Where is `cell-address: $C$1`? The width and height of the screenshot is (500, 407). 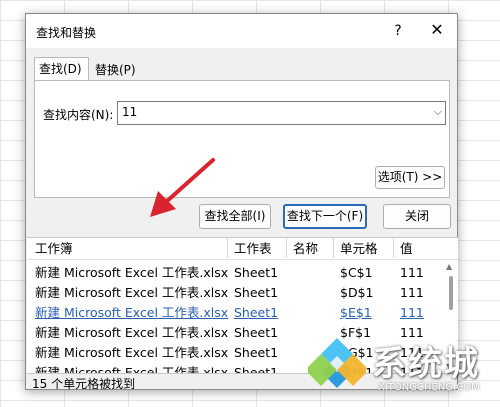 cell-address: $C$1 is located at coordinates (356, 272).